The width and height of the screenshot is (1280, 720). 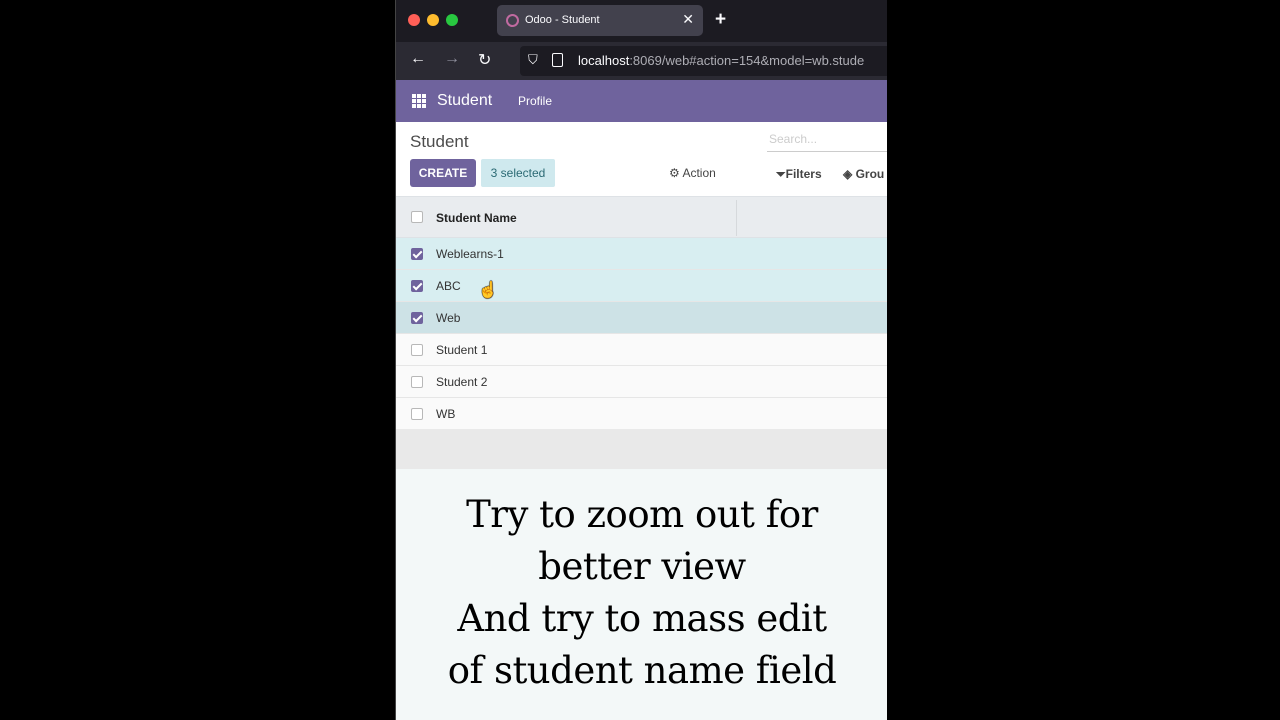 What do you see at coordinates (641, 217) in the screenshot?
I see `list-header: Student Name` at bounding box center [641, 217].